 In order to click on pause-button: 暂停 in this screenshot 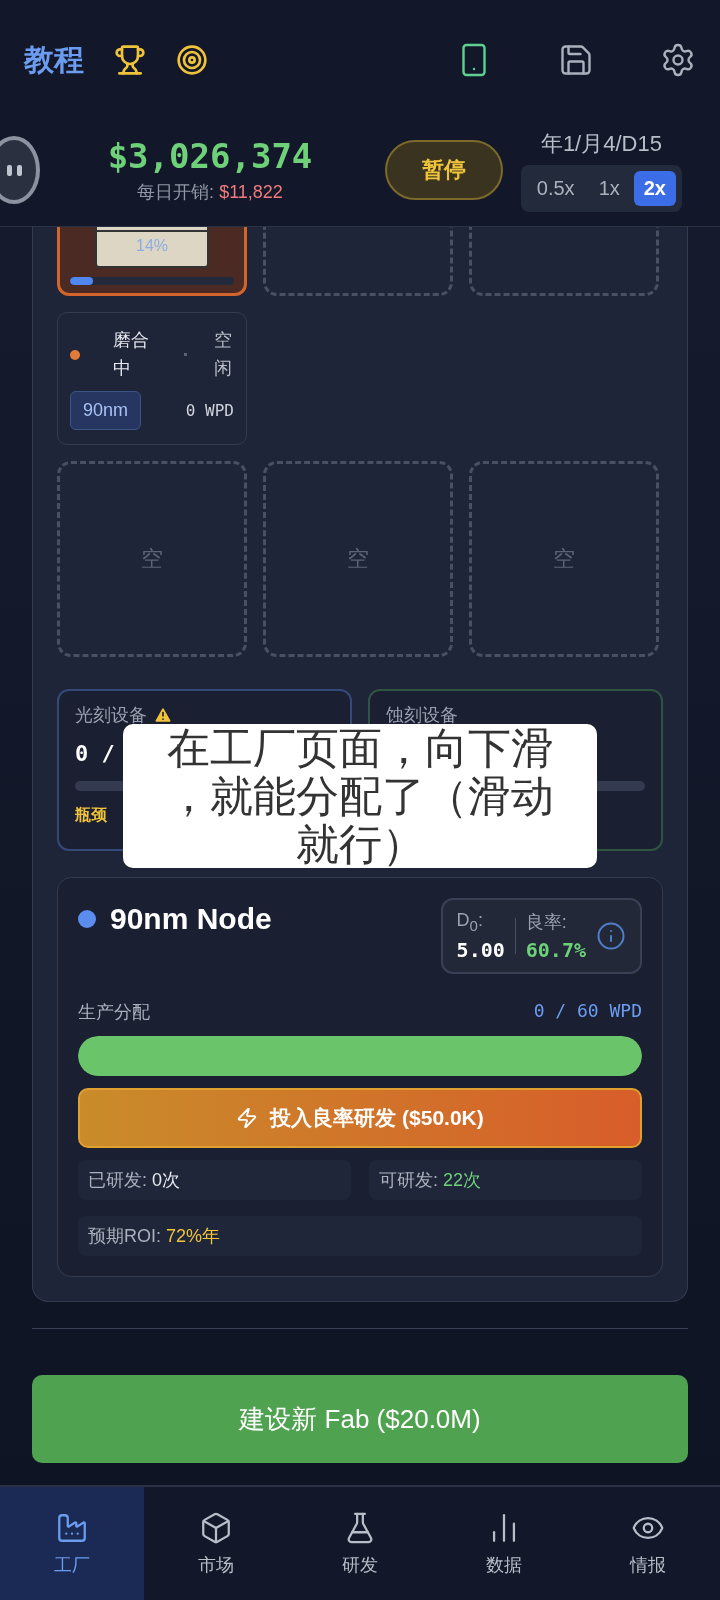, I will do `click(443, 170)`.